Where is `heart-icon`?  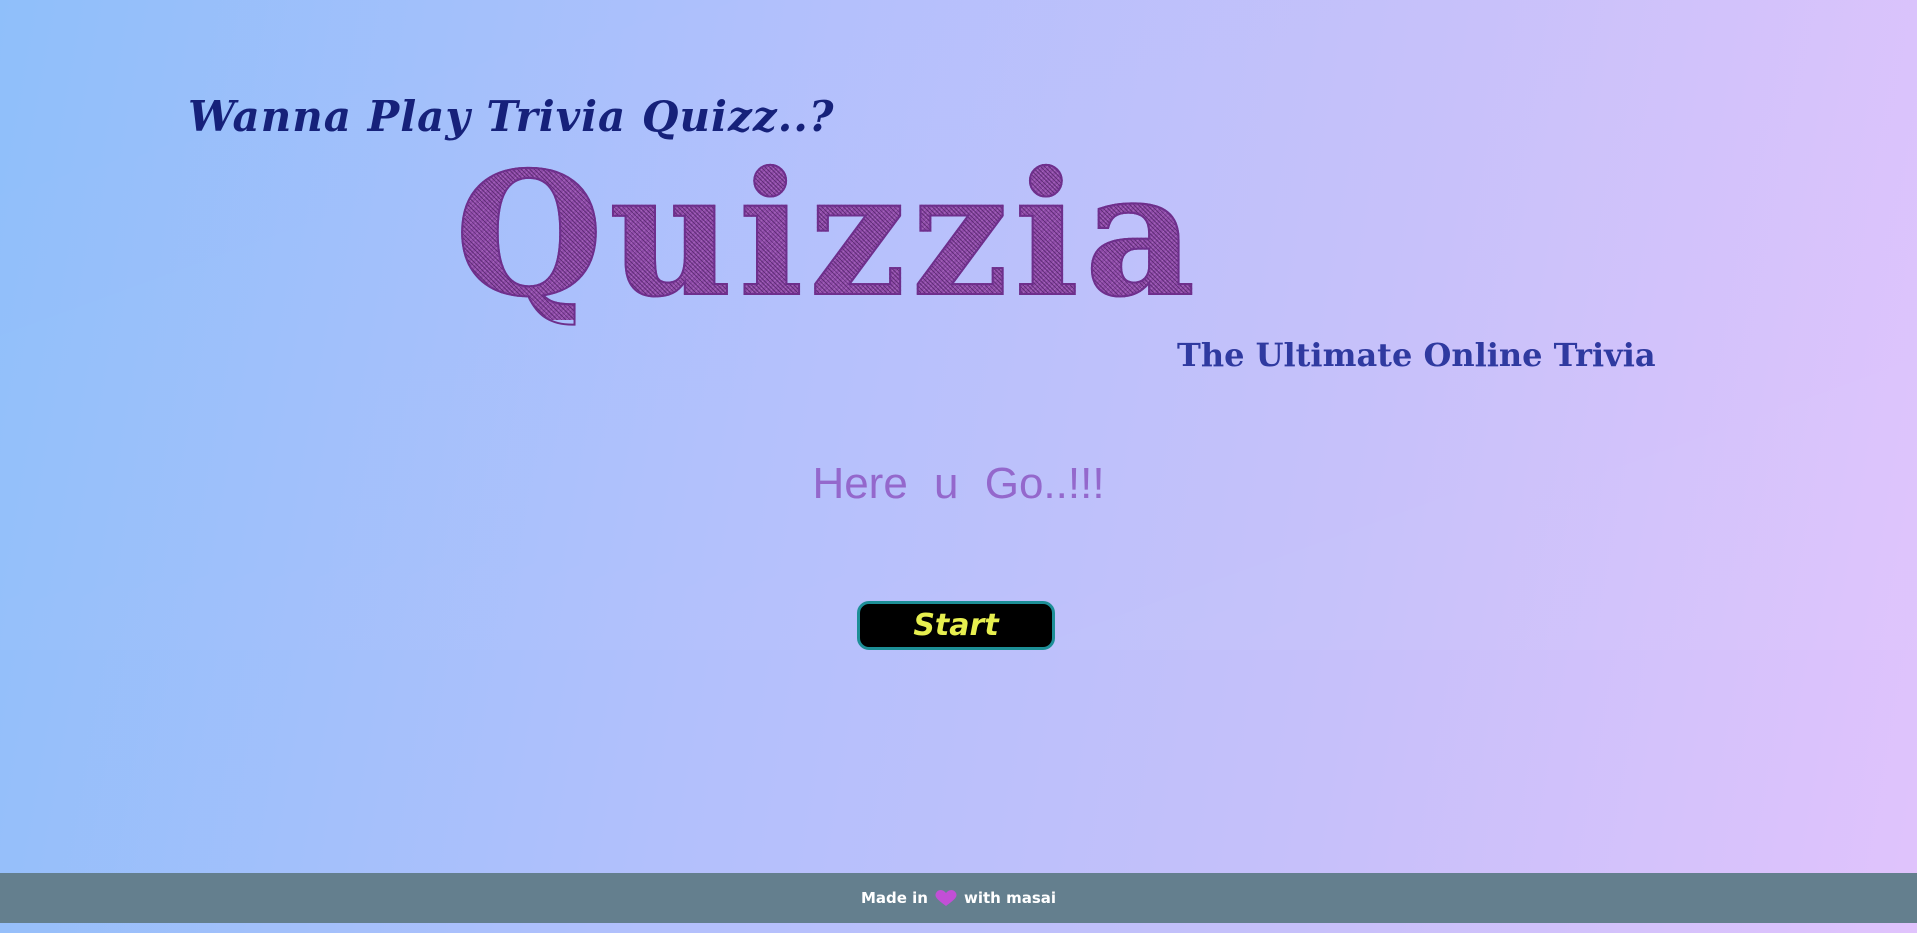 heart-icon is located at coordinates (946, 898).